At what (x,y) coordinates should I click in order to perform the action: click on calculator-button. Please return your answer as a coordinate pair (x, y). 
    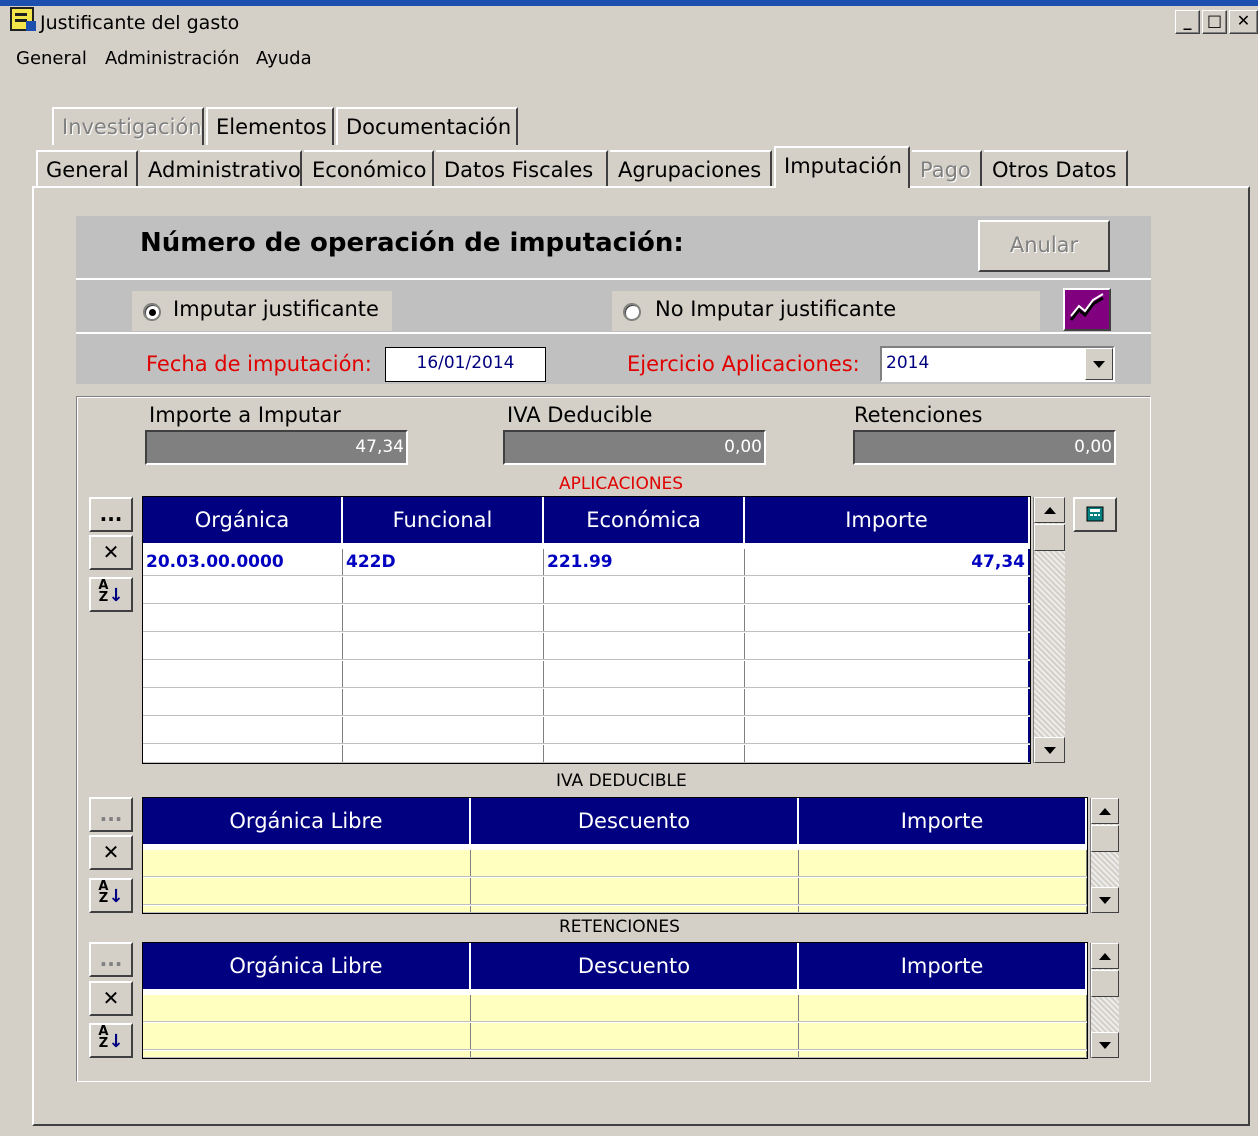
    Looking at the image, I should click on (1095, 514).